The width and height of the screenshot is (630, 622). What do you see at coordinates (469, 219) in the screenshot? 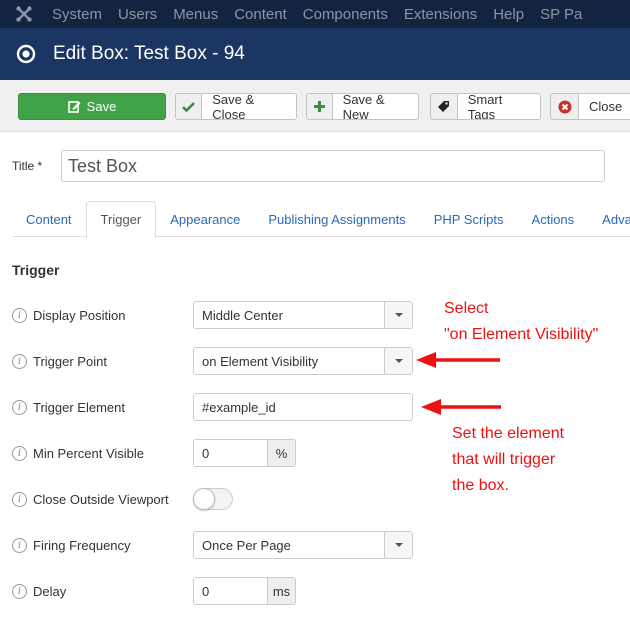
I see `tab-php-scripts: PHP Scripts` at bounding box center [469, 219].